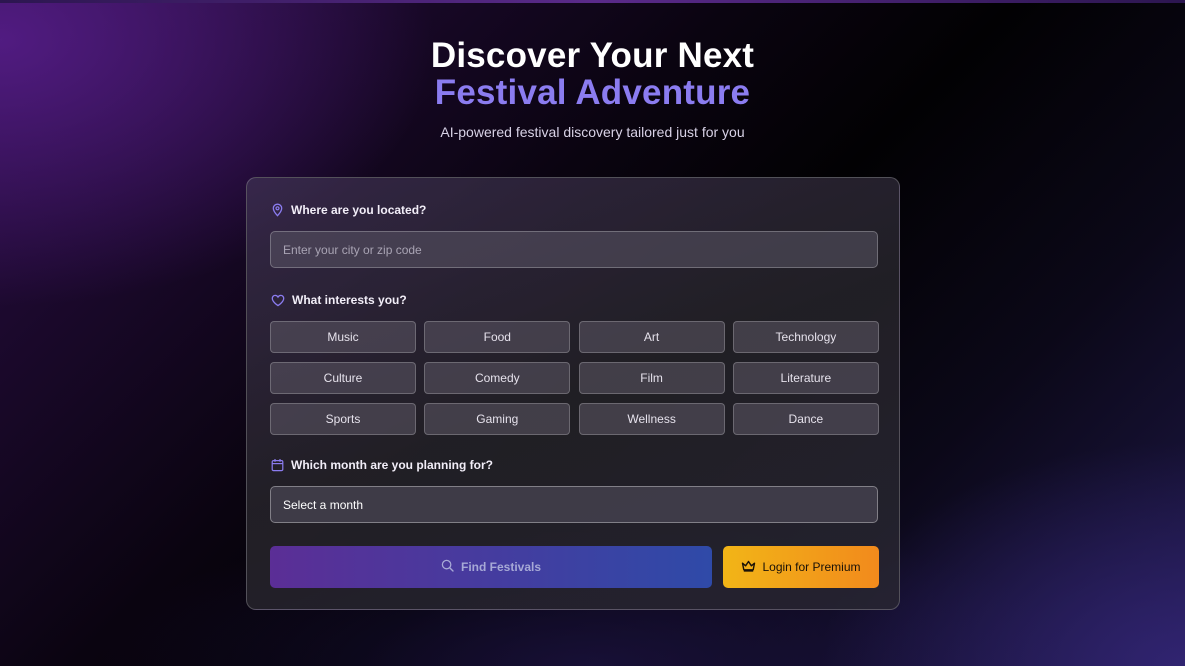  I want to click on interest-chip-literature: Literature, so click(805, 378).